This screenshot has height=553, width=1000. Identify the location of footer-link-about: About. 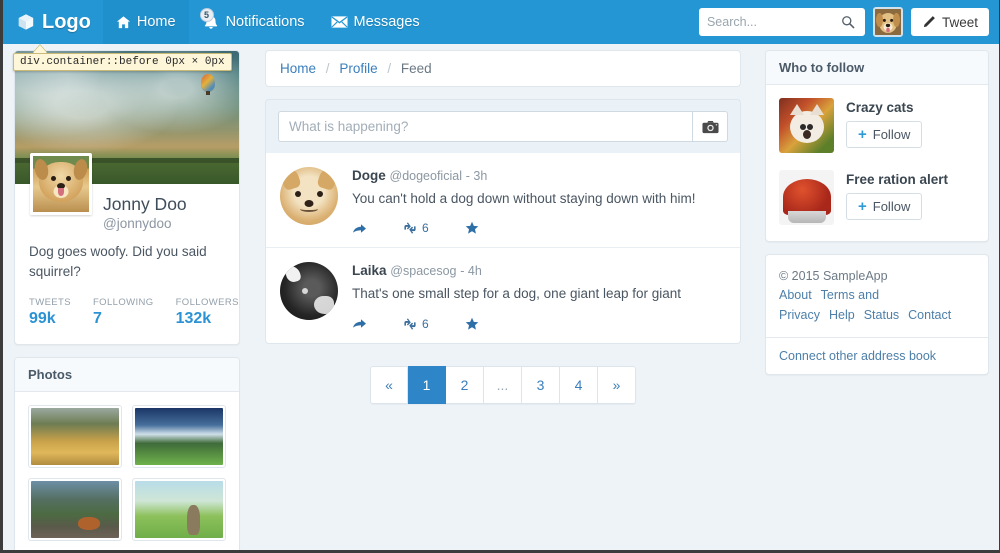
(795, 295).